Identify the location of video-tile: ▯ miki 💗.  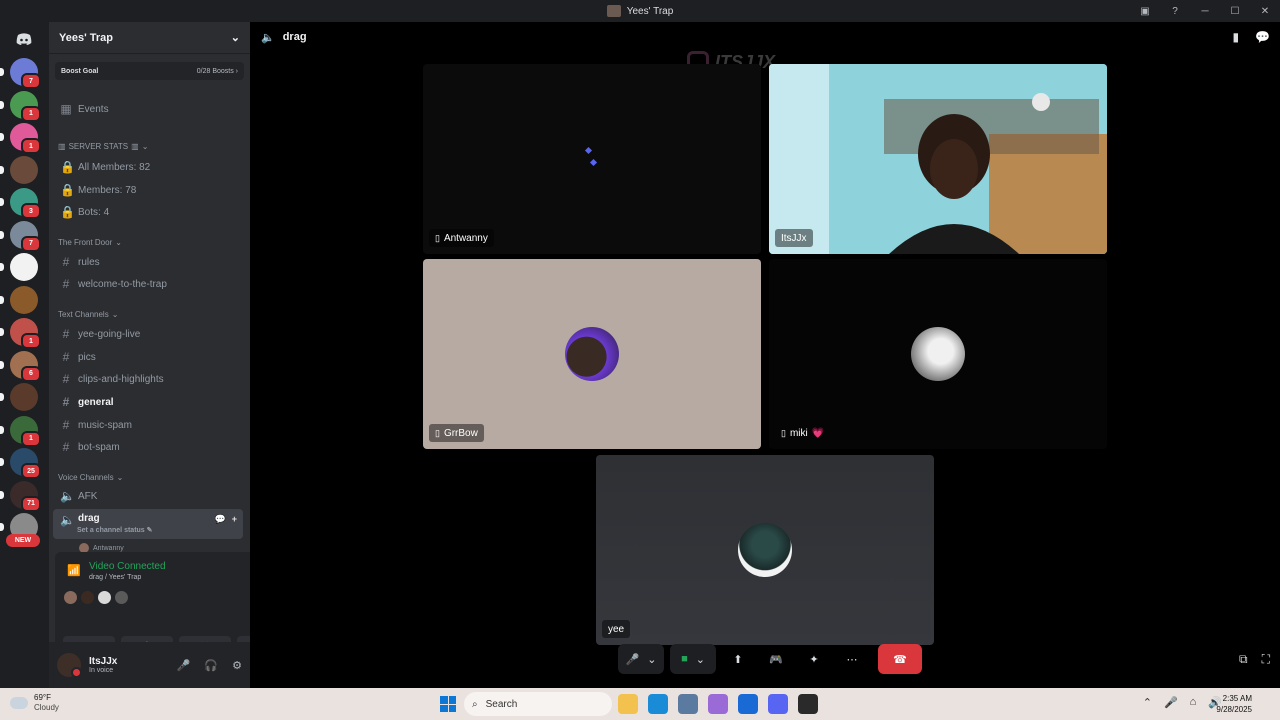
(938, 354).